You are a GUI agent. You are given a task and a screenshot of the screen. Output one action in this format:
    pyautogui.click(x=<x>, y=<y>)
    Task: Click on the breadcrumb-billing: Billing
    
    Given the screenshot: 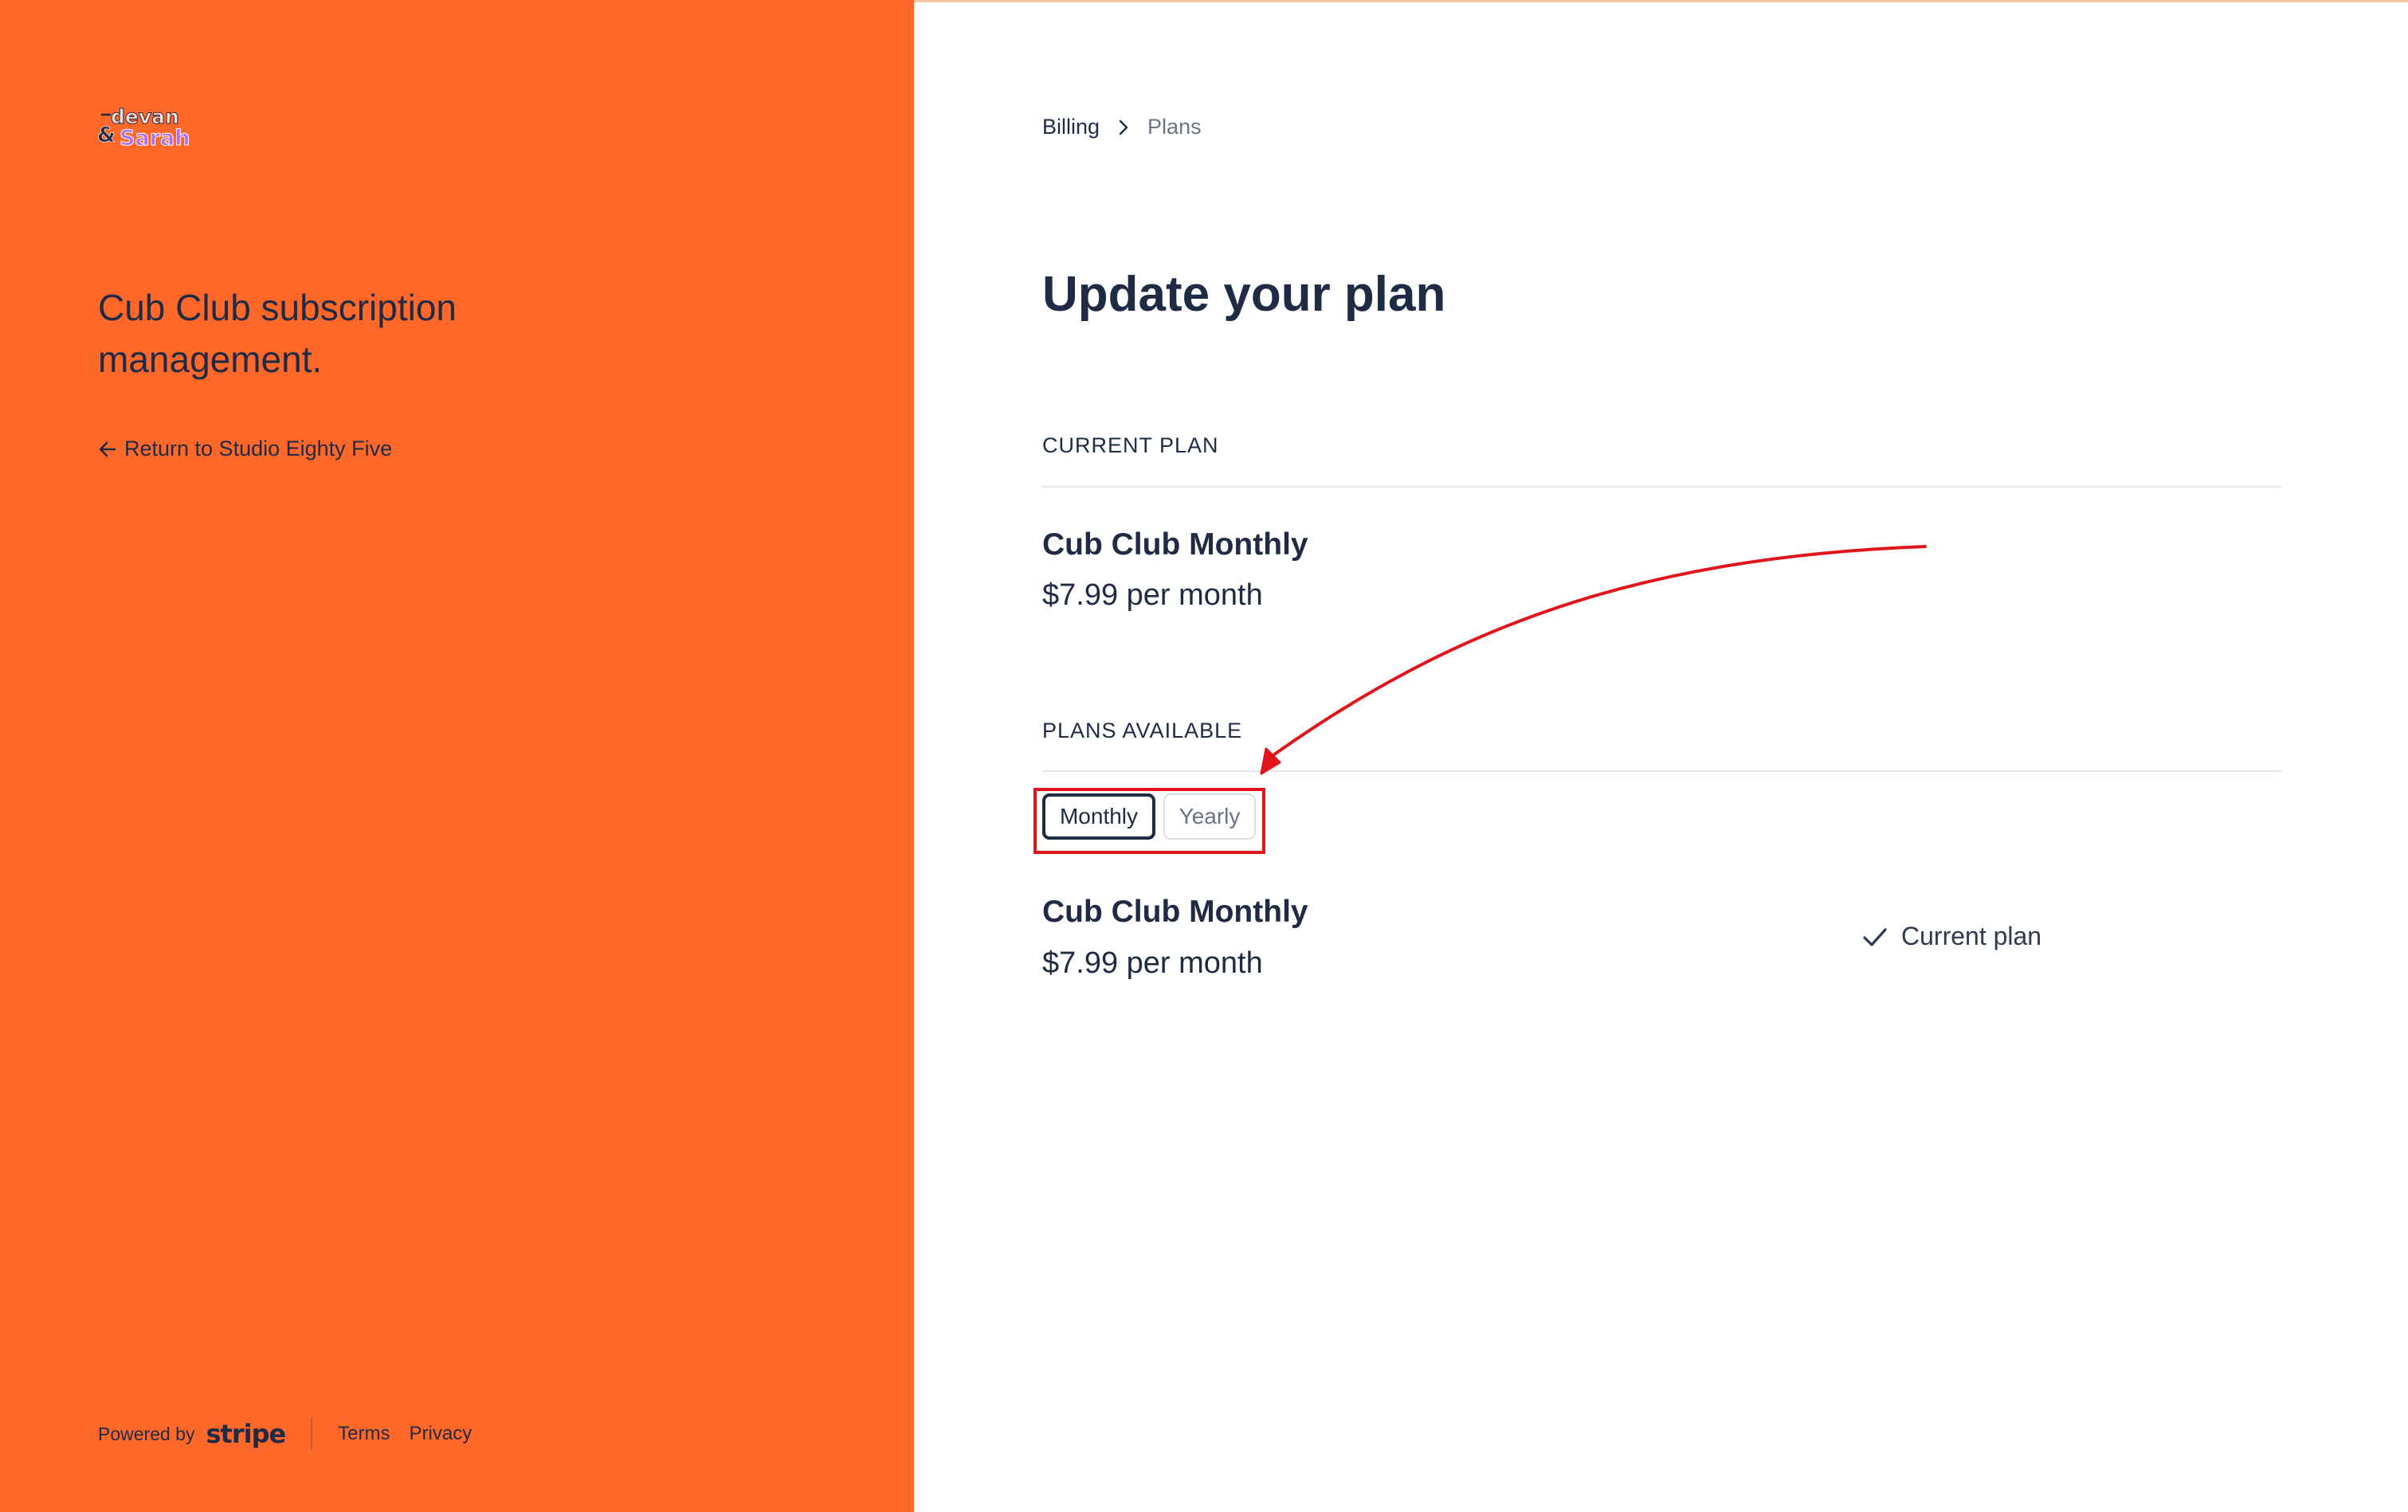 What is the action you would take?
    pyautogui.click(x=1071, y=127)
    